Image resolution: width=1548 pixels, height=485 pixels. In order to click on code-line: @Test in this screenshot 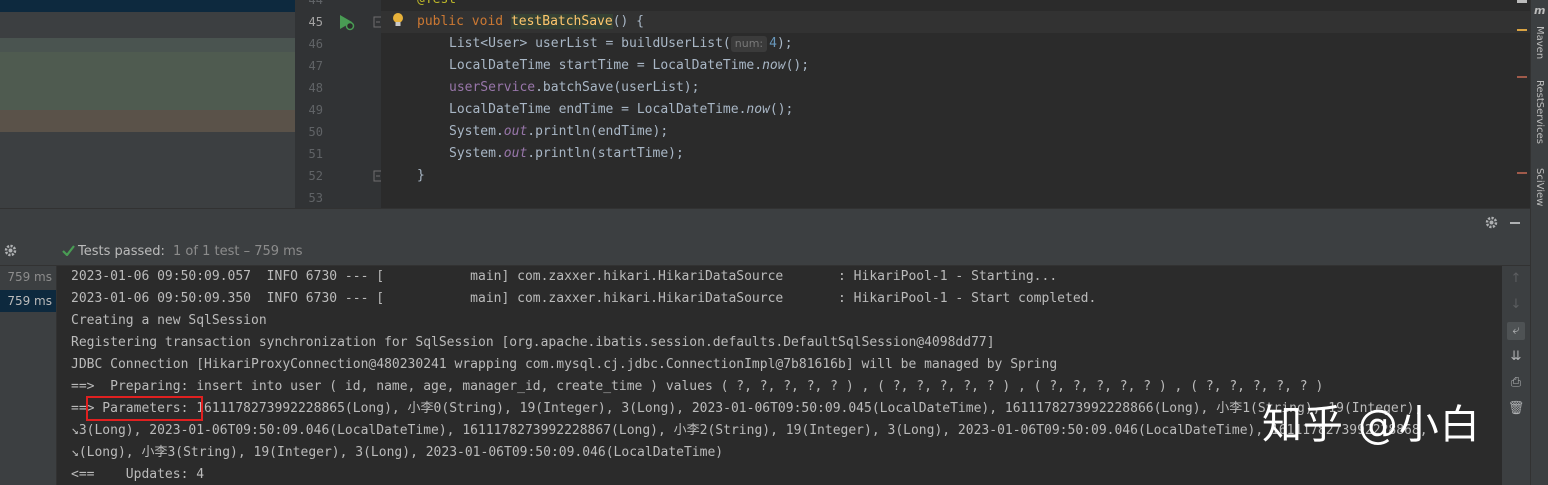, I will do `click(436, 5)`.